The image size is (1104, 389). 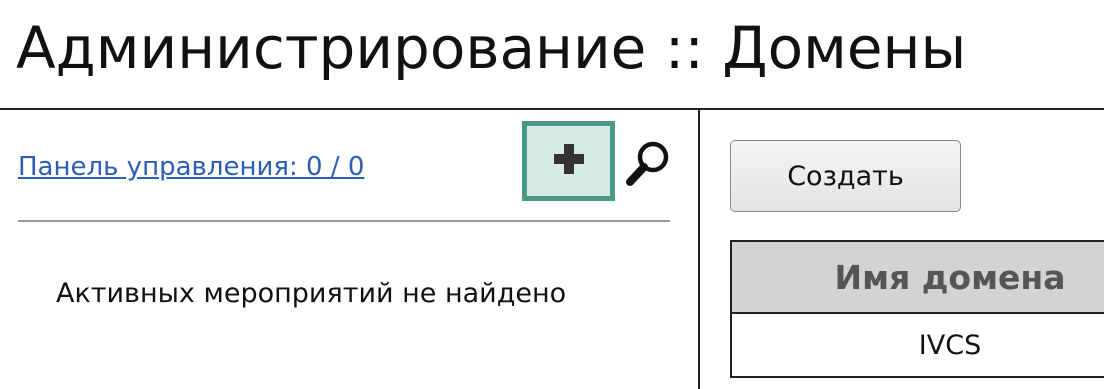 What do you see at coordinates (311, 293) in the screenshot?
I see `empty-events-message: Активных мероприятий не найдено` at bounding box center [311, 293].